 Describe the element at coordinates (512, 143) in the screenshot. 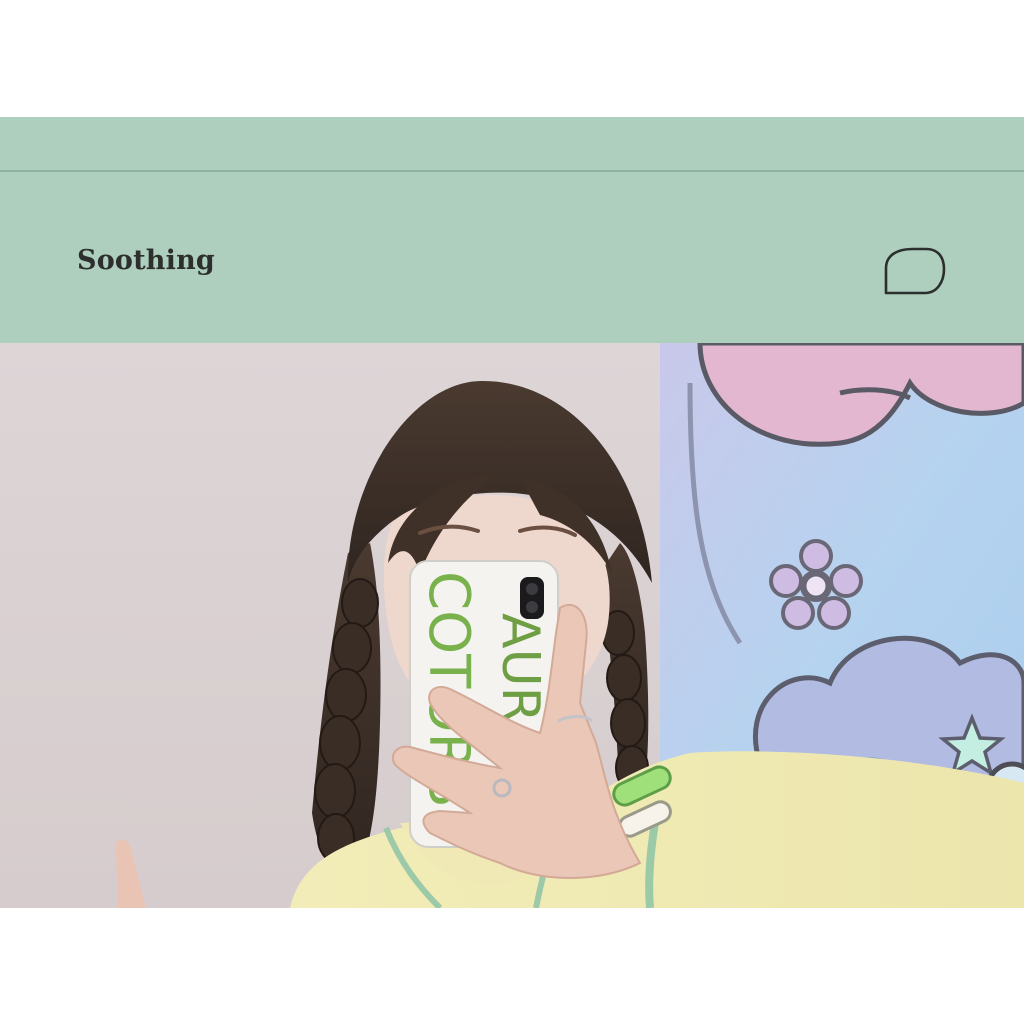

I see `status-bar-area` at that location.